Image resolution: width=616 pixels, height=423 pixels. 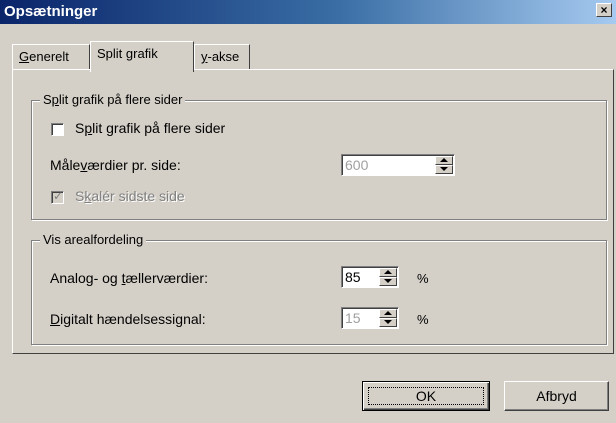 I want to click on window-title: Opsætninger, so click(x=51, y=11).